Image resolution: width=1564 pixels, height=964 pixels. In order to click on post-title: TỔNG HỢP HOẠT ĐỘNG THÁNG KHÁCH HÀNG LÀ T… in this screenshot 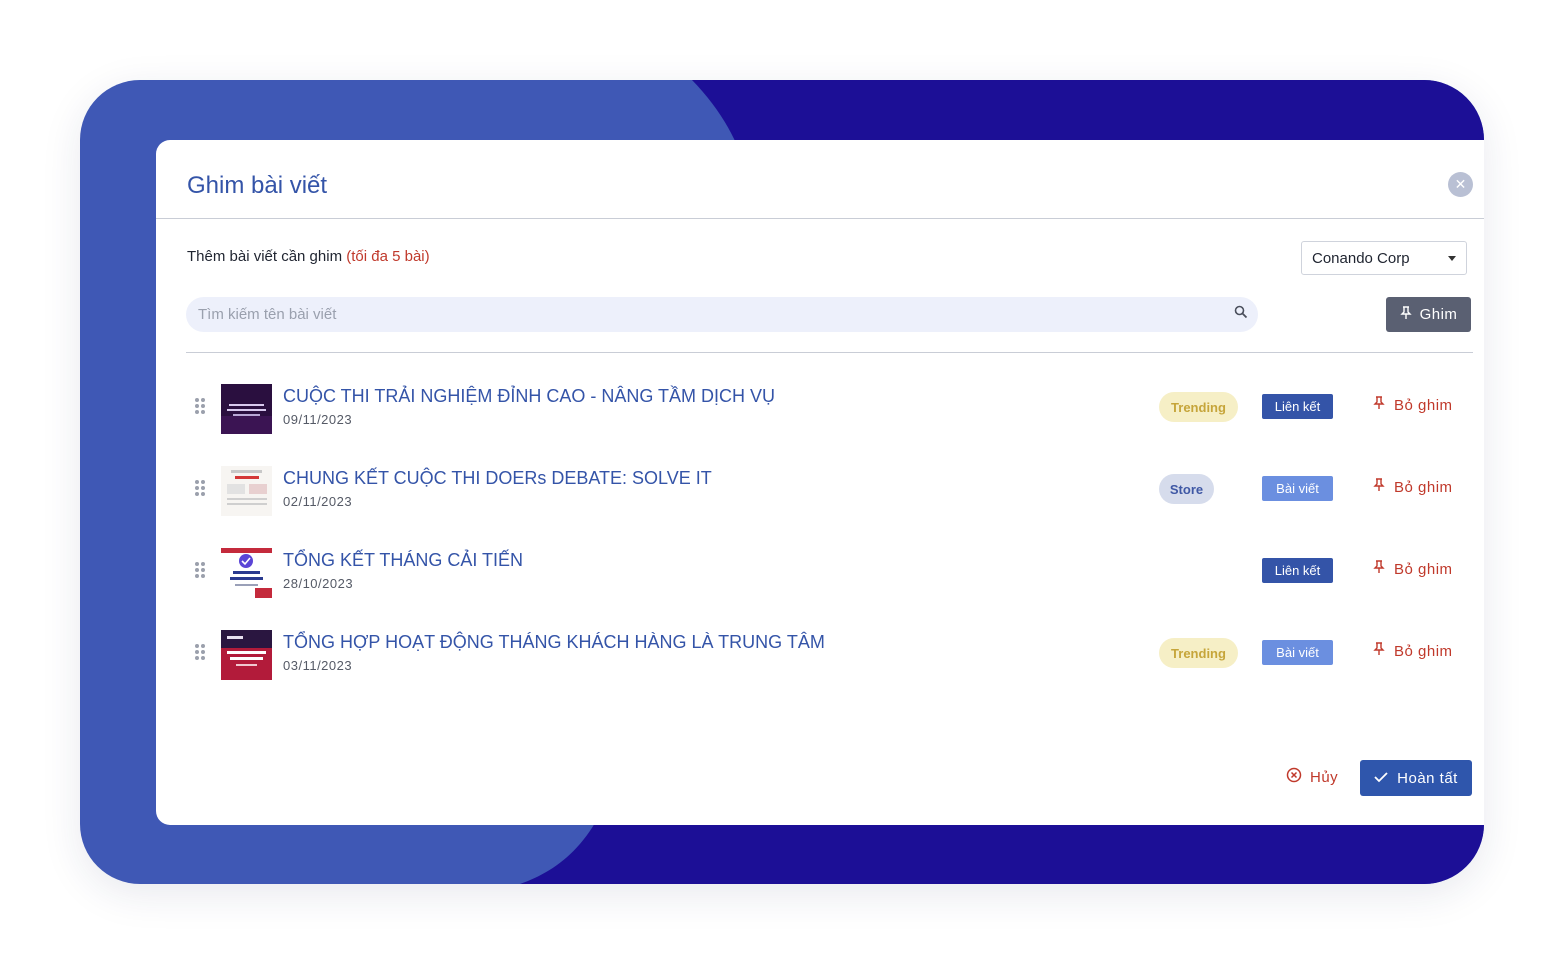, I will do `click(554, 642)`.